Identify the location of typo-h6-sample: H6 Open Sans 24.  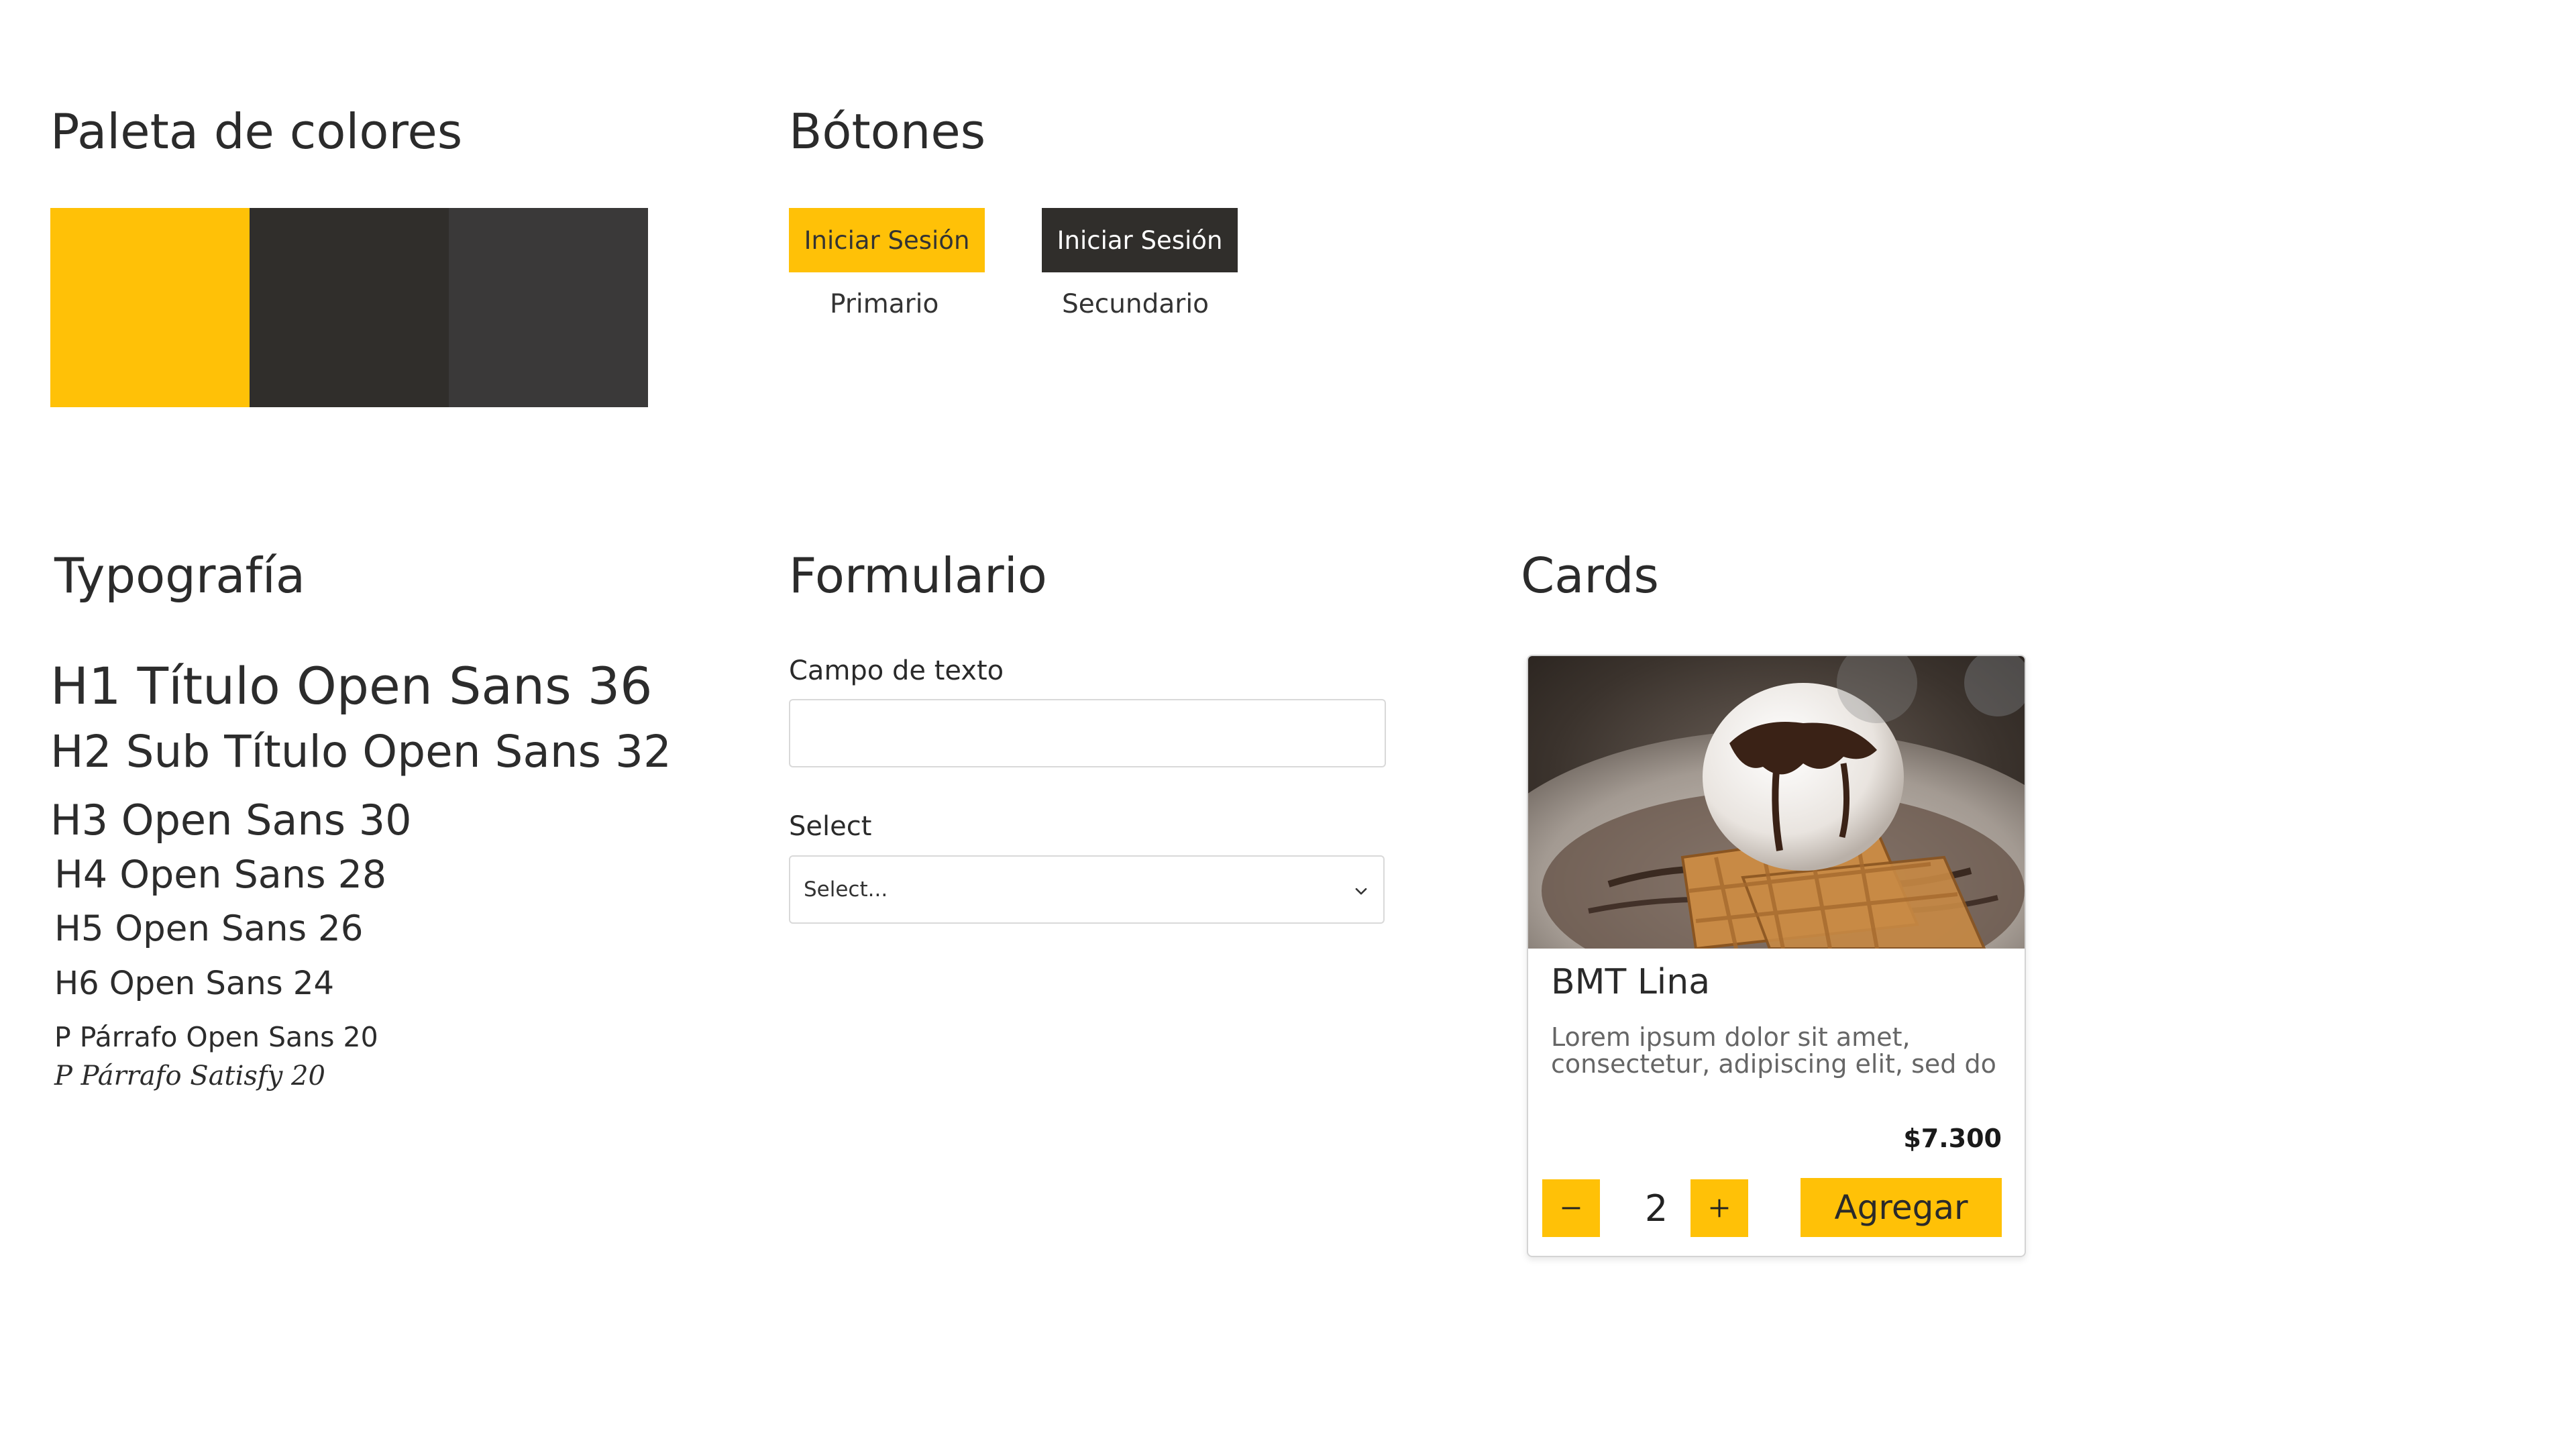
(194, 983).